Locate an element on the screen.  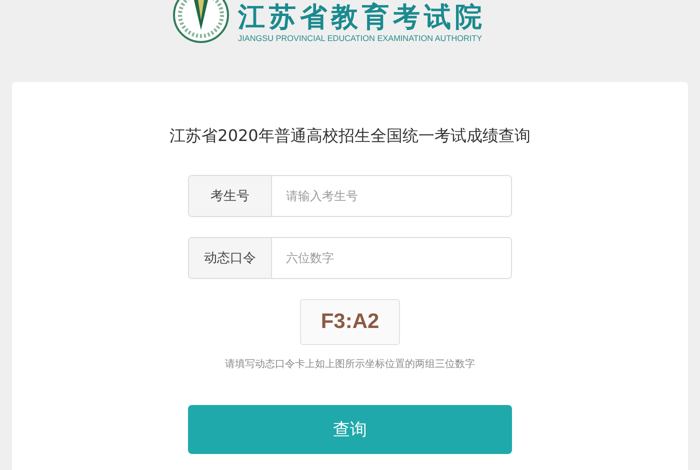
emblem-logo-icon is located at coordinates (201, 22).